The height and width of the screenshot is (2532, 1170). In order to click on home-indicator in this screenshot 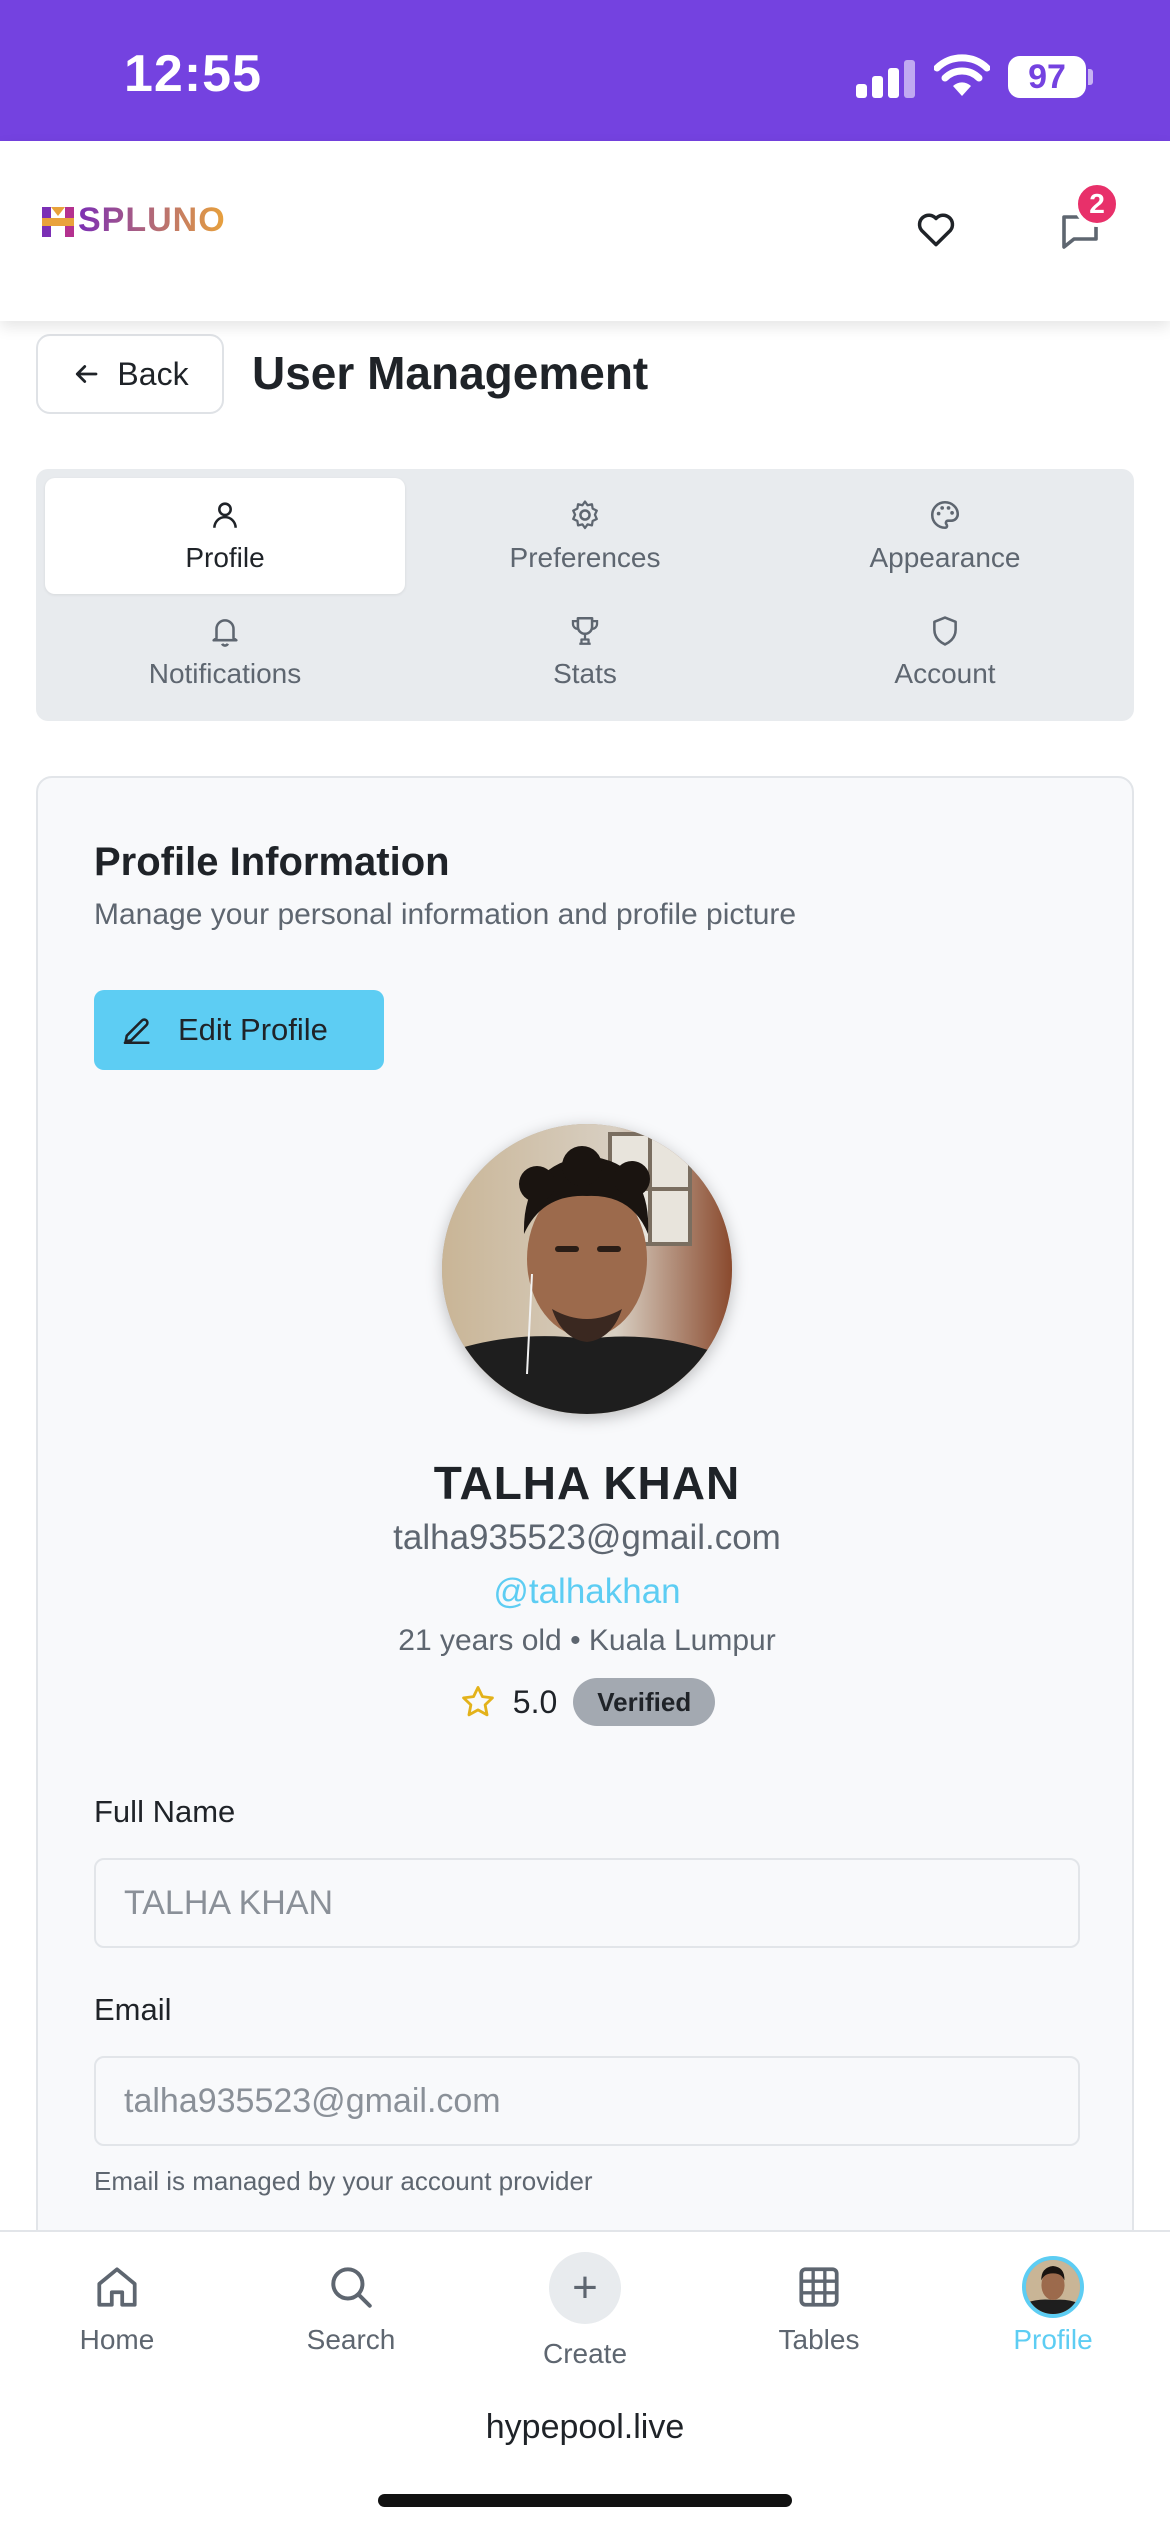, I will do `click(585, 2500)`.